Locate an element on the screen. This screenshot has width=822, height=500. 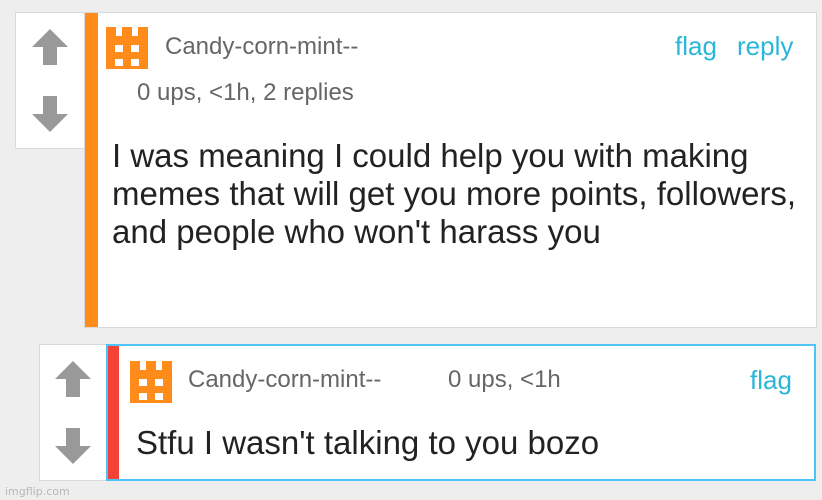
comment-stats: 0 ups, <1h is located at coordinates (504, 379).